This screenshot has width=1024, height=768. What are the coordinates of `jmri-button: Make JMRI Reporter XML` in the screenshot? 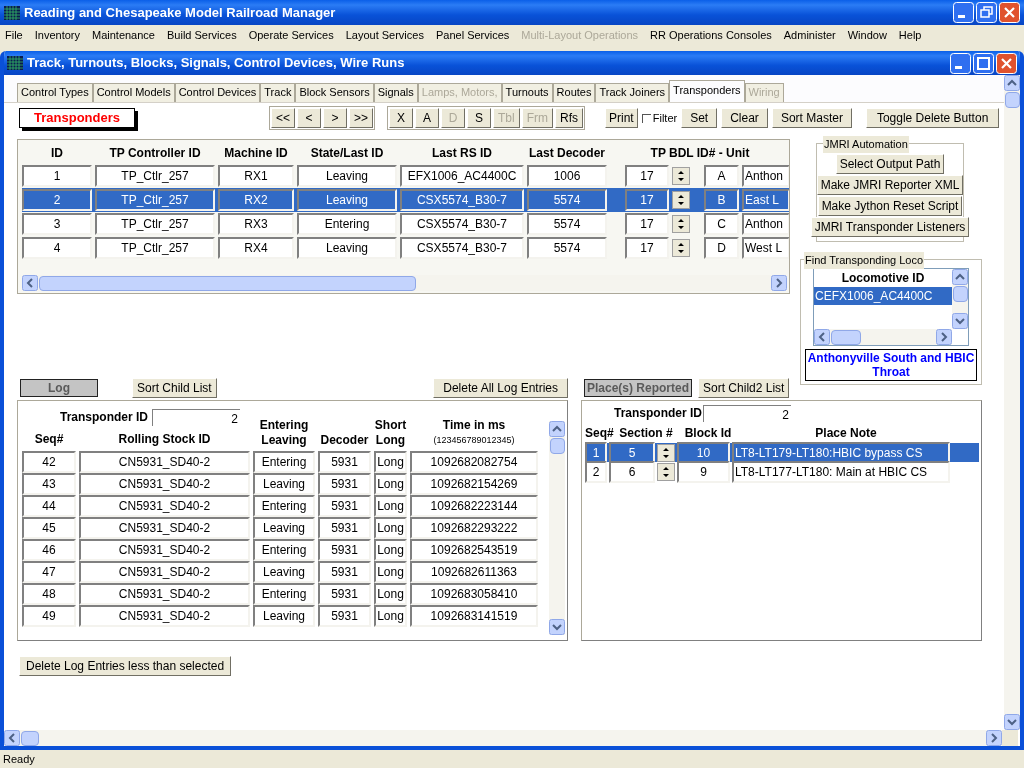 It's located at (890, 185).